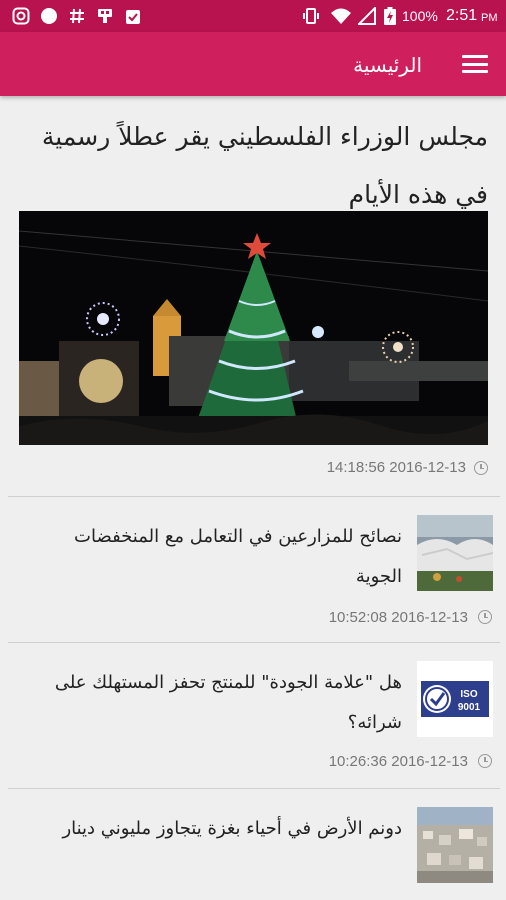 This screenshot has width=506, height=900. I want to click on circle-notification-icon, so click(49, 16).